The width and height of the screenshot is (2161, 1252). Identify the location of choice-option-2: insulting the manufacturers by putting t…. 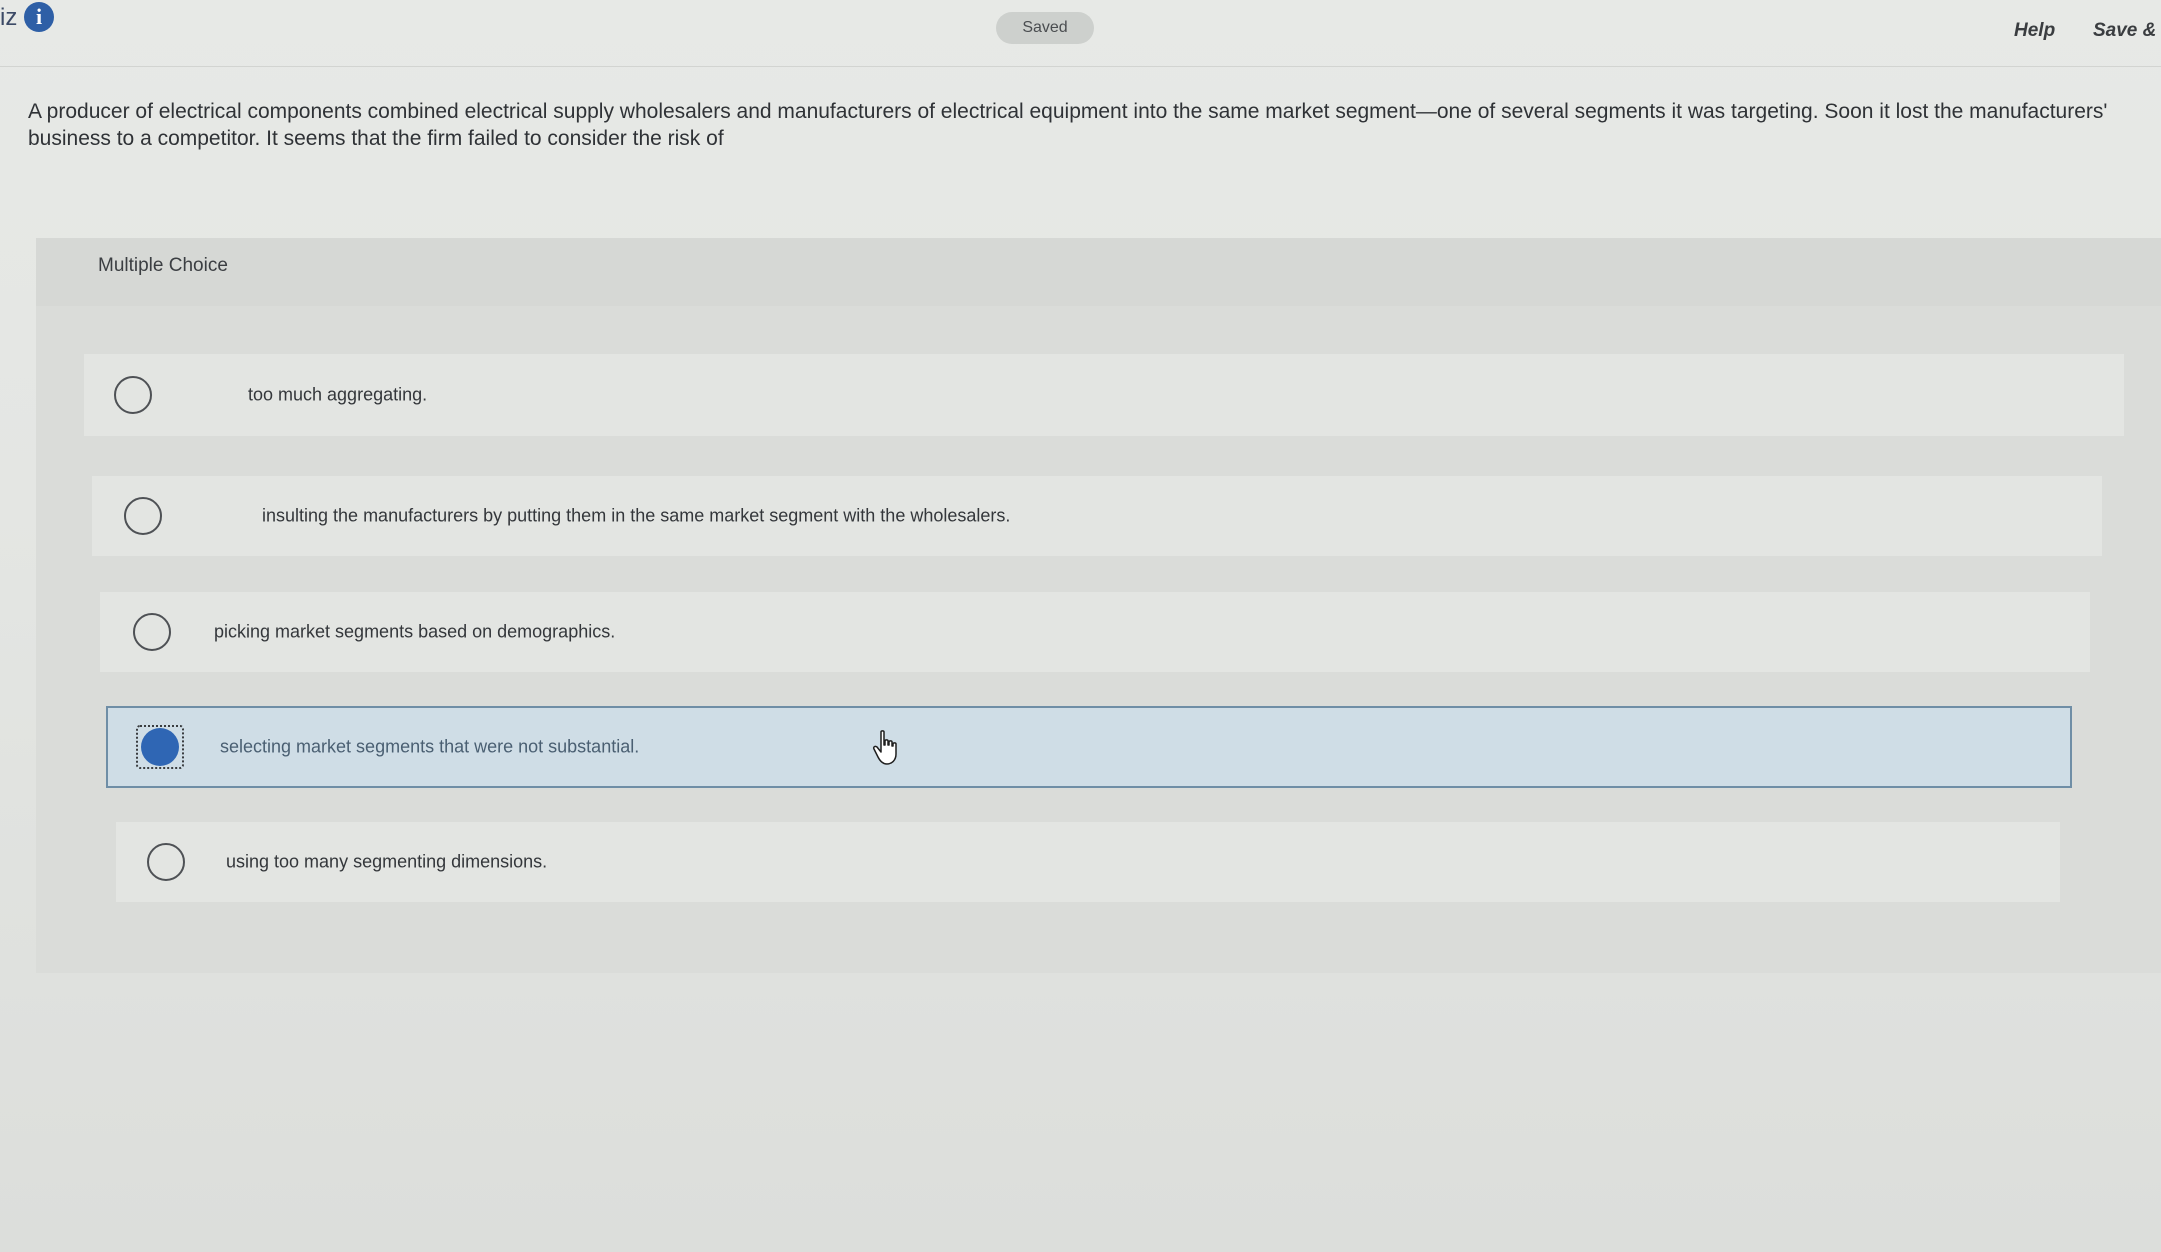
(1097, 516).